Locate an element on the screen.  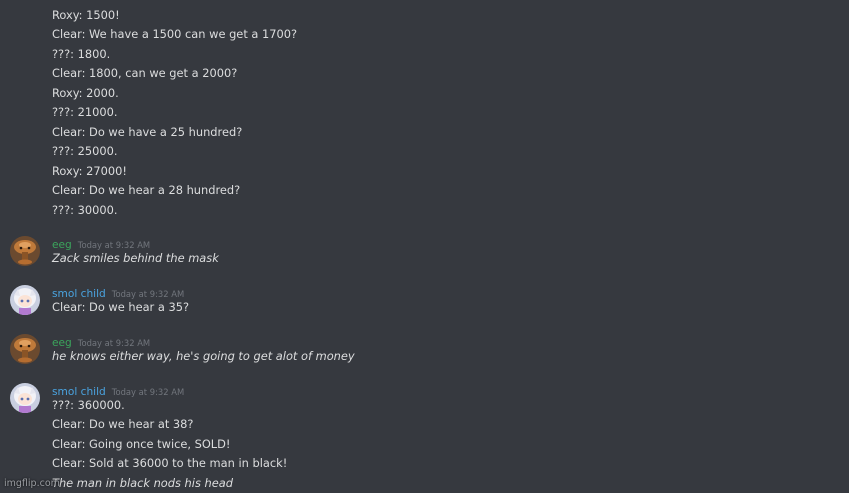
message-text: Clear: Going once twice, SOLD! is located at coordinates (141, 444).